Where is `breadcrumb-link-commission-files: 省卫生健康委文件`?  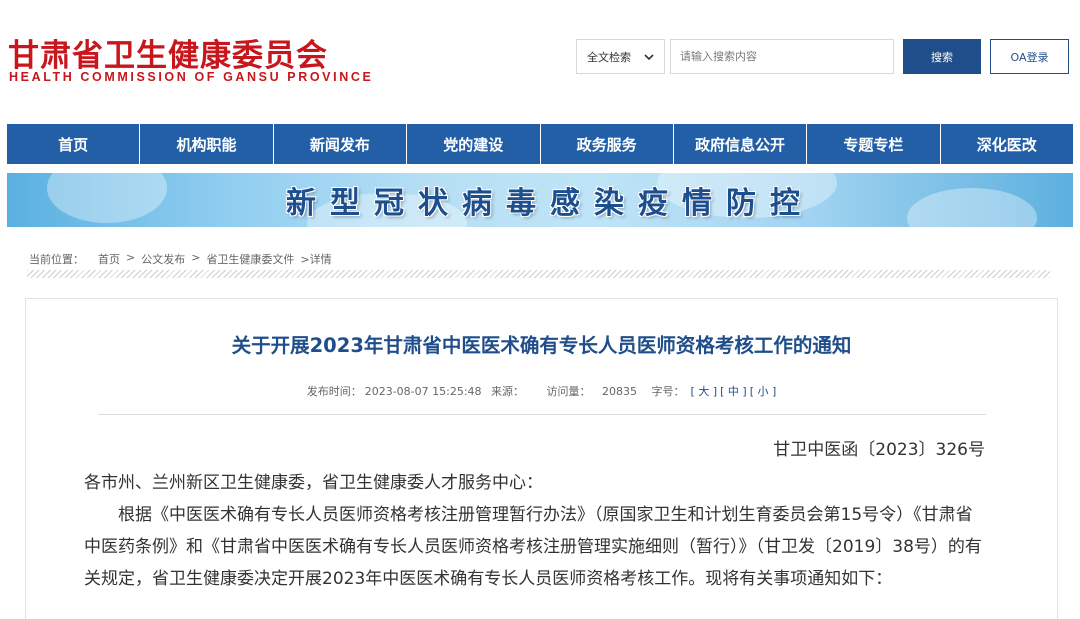
breadcrumb-link-commission-files: 省卫生健康委文件 is located at coordinates (250, 259).